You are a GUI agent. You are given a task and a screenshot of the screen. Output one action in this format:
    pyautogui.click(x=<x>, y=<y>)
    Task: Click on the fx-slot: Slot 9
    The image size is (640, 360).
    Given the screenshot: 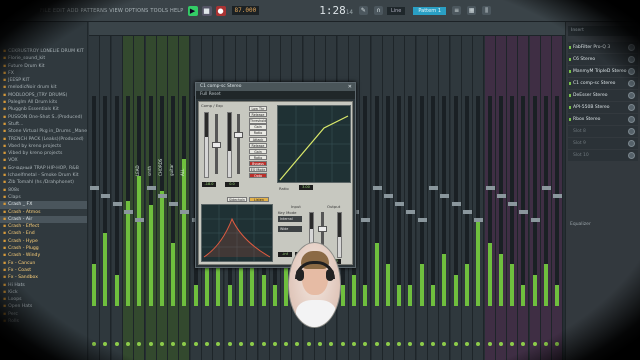 What is the action you would take?
    pyautogui.click(x=603, y=143)
    